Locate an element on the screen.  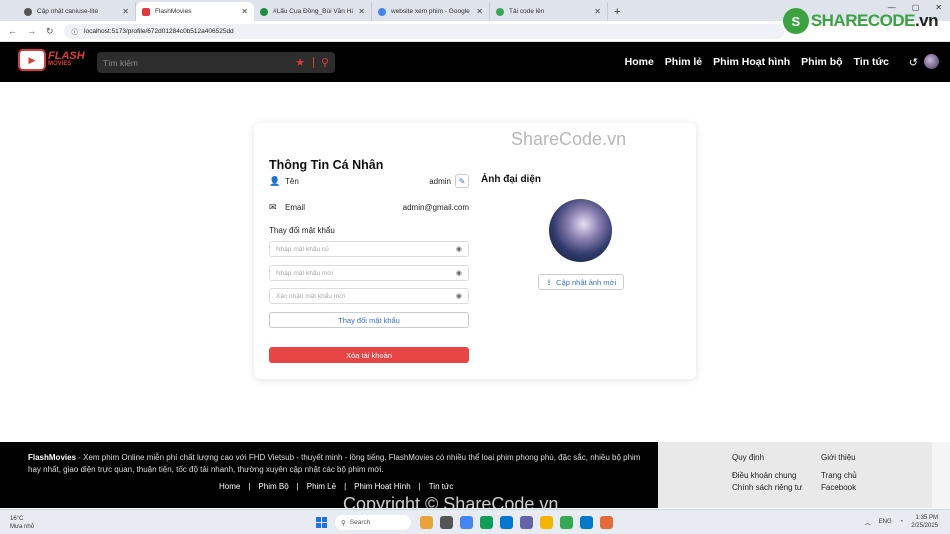
xampp-icon is located at coordinates (606, 522).